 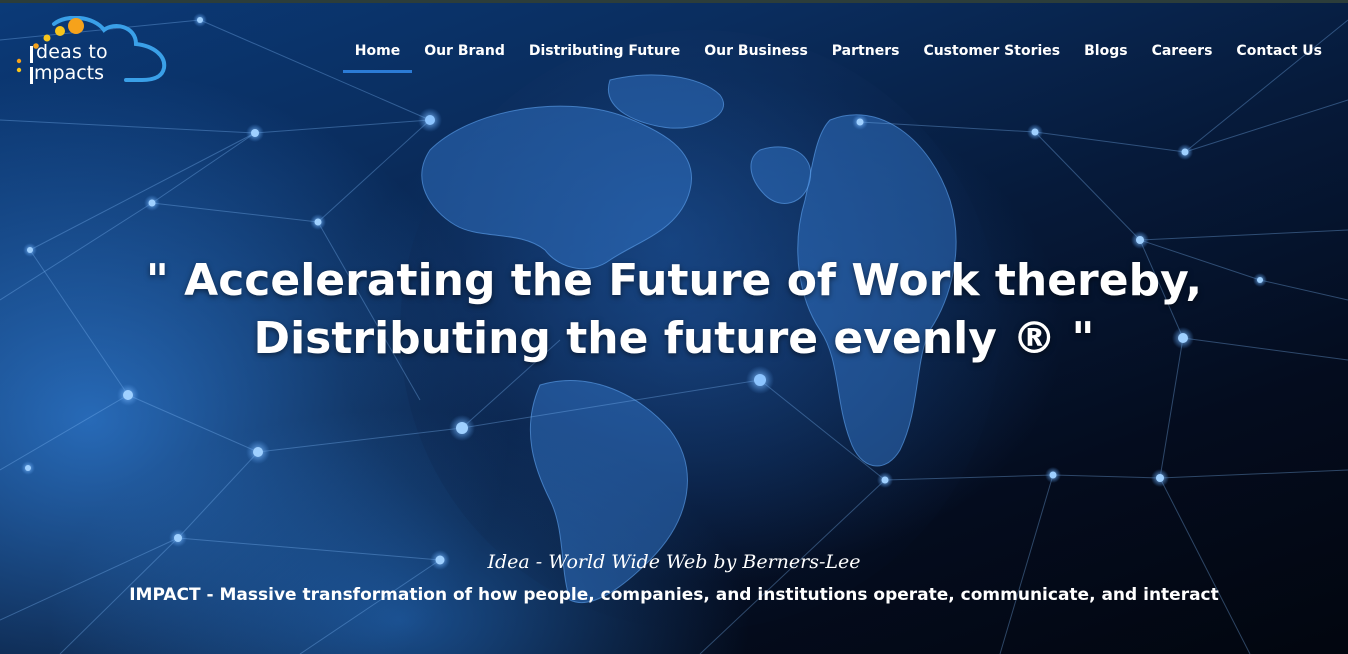 I want to click on logo-text-line2: mpacts, so click(x=69, y=73).